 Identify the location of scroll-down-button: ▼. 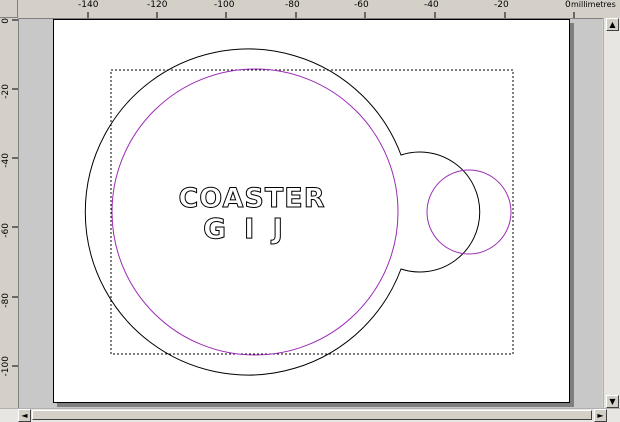
(612, 401).